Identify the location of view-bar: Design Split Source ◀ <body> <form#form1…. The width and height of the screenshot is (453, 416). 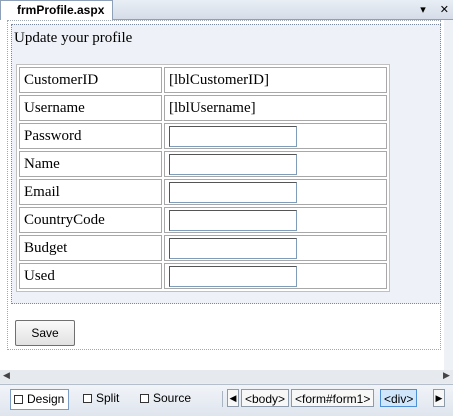
(226, 400).